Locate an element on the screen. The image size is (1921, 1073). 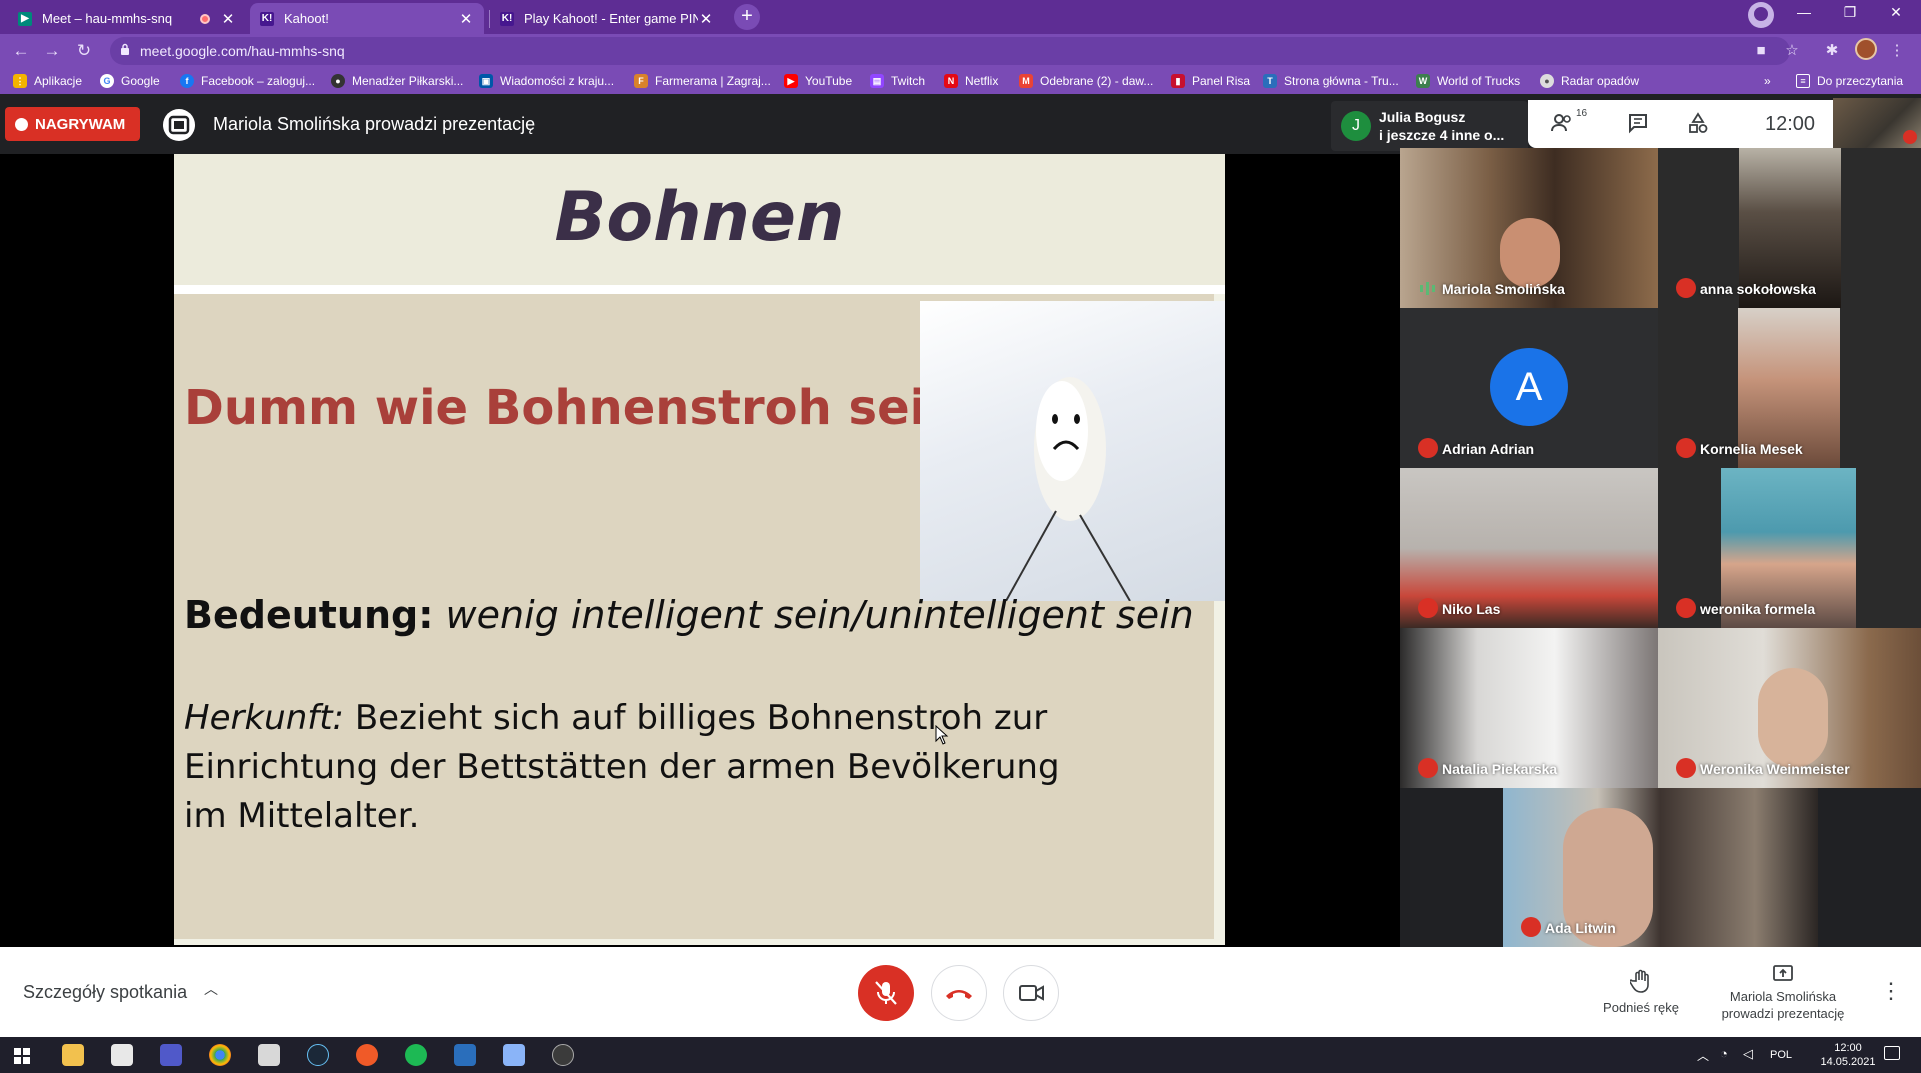
meaning-label: Bedeutung: is located at coordinates (309, 615).